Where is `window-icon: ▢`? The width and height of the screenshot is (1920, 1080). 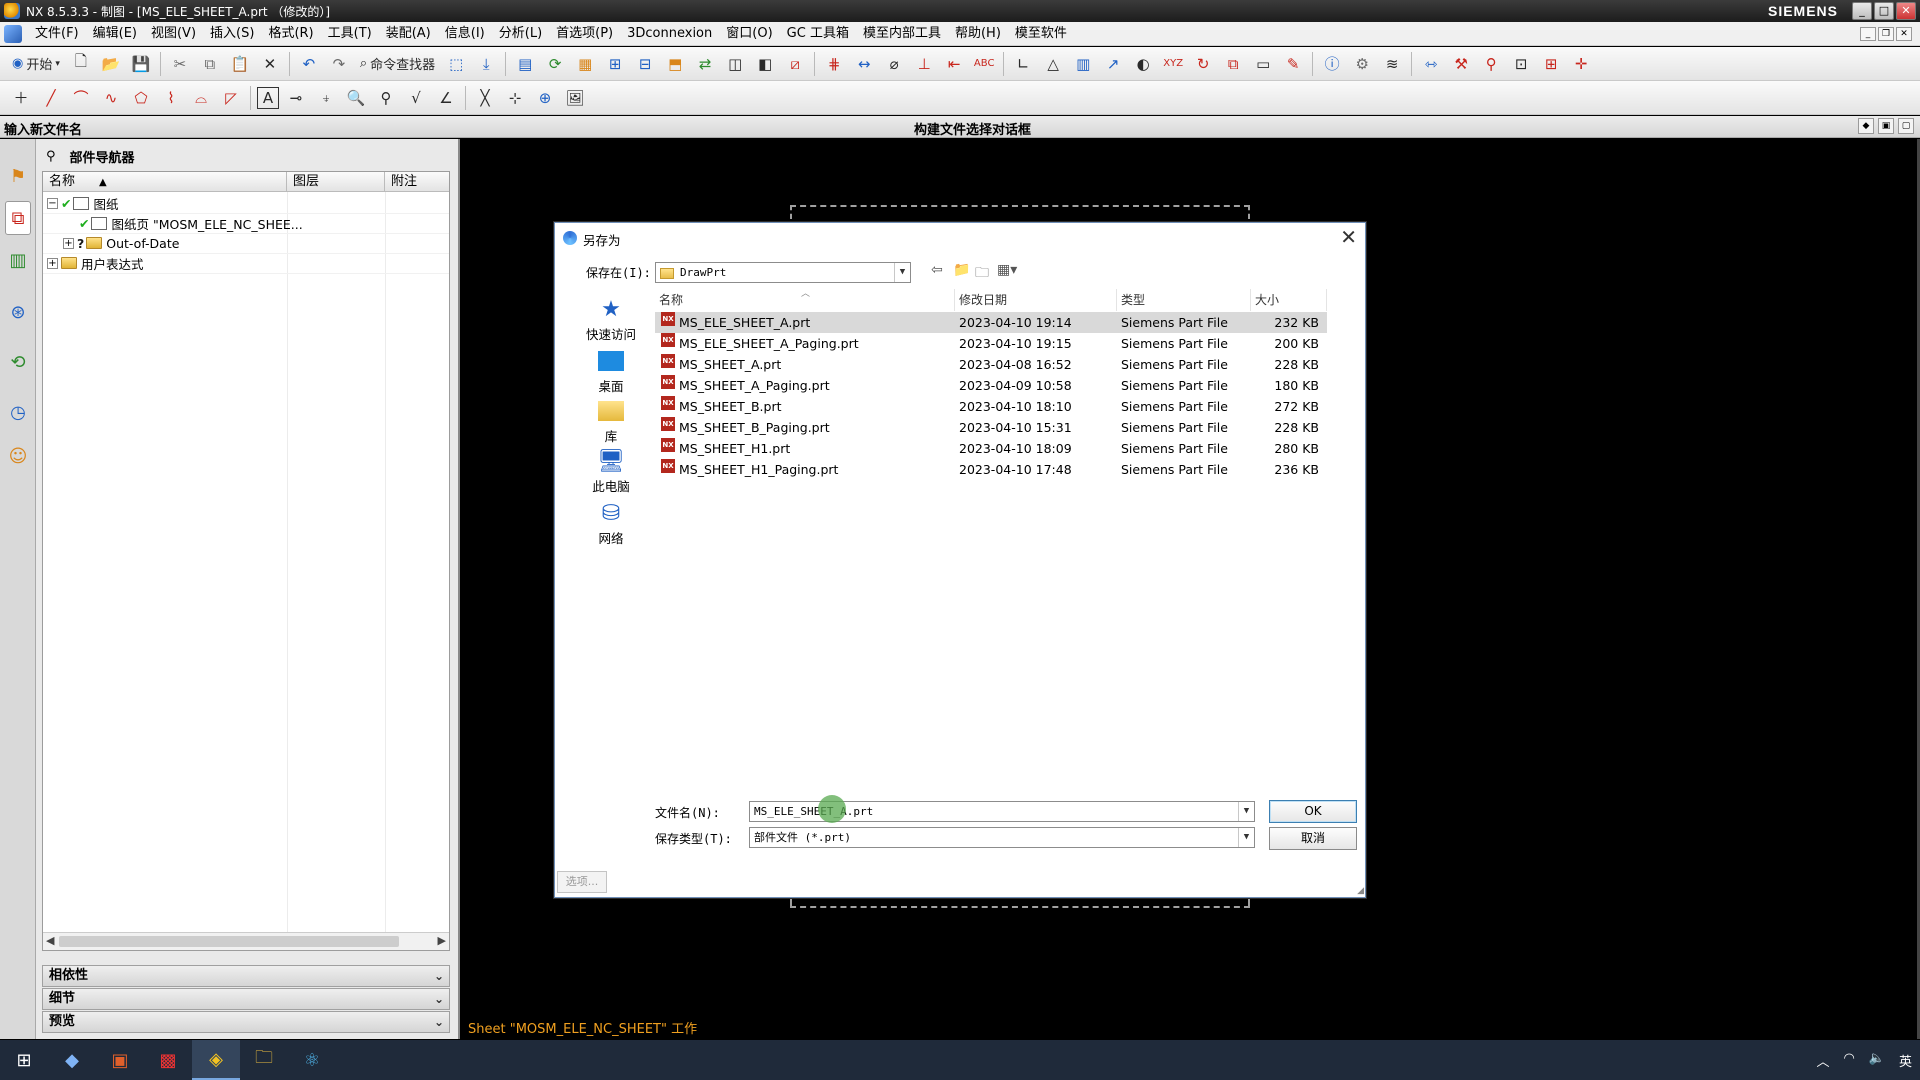 window-icon: ▢ is located at coordinates (1906, 126).